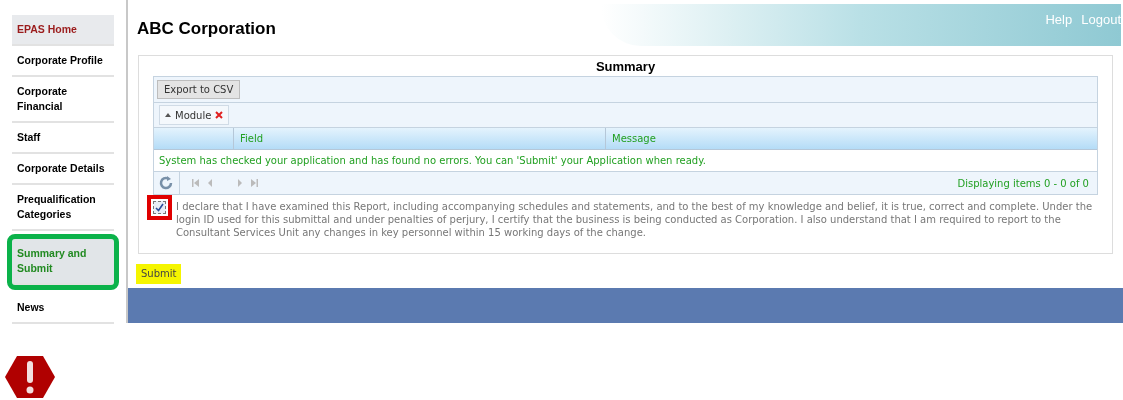 The width and height of the screenshot is (1123, 400). I want to click on group-chip: Module, so click(194, 115).